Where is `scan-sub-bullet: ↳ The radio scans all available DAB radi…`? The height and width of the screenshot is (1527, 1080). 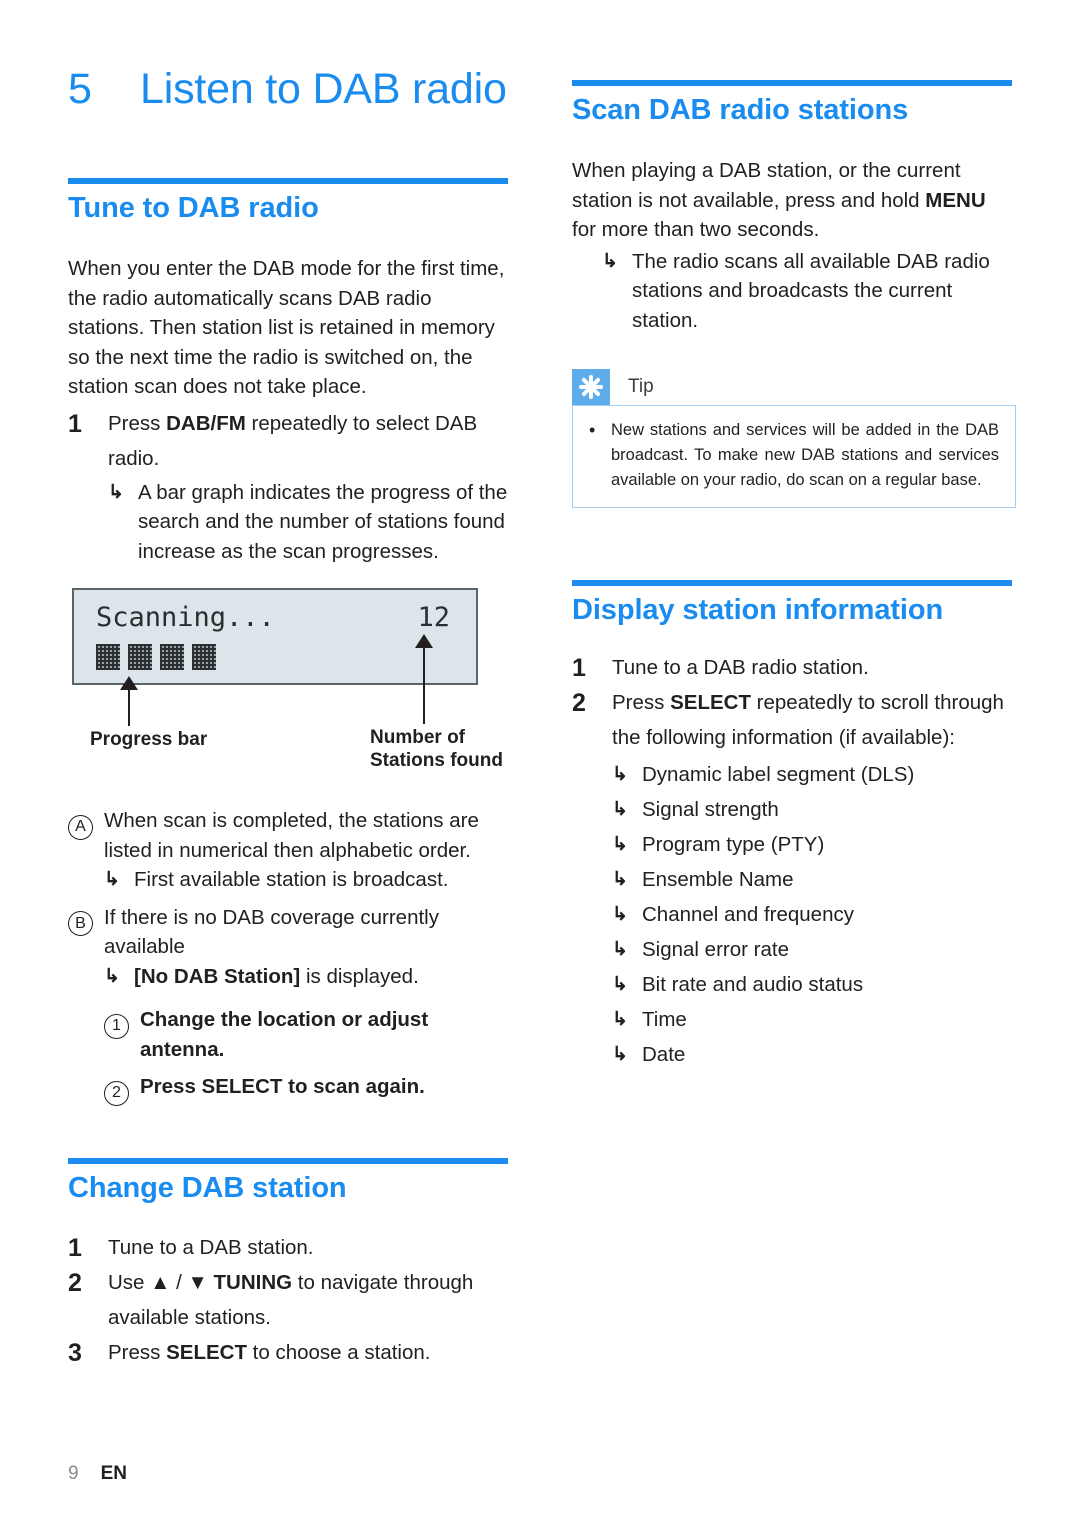
scan-sub-bullet: ↳ The radio scans all available DAB radi… is located at coordinates (808, 291).